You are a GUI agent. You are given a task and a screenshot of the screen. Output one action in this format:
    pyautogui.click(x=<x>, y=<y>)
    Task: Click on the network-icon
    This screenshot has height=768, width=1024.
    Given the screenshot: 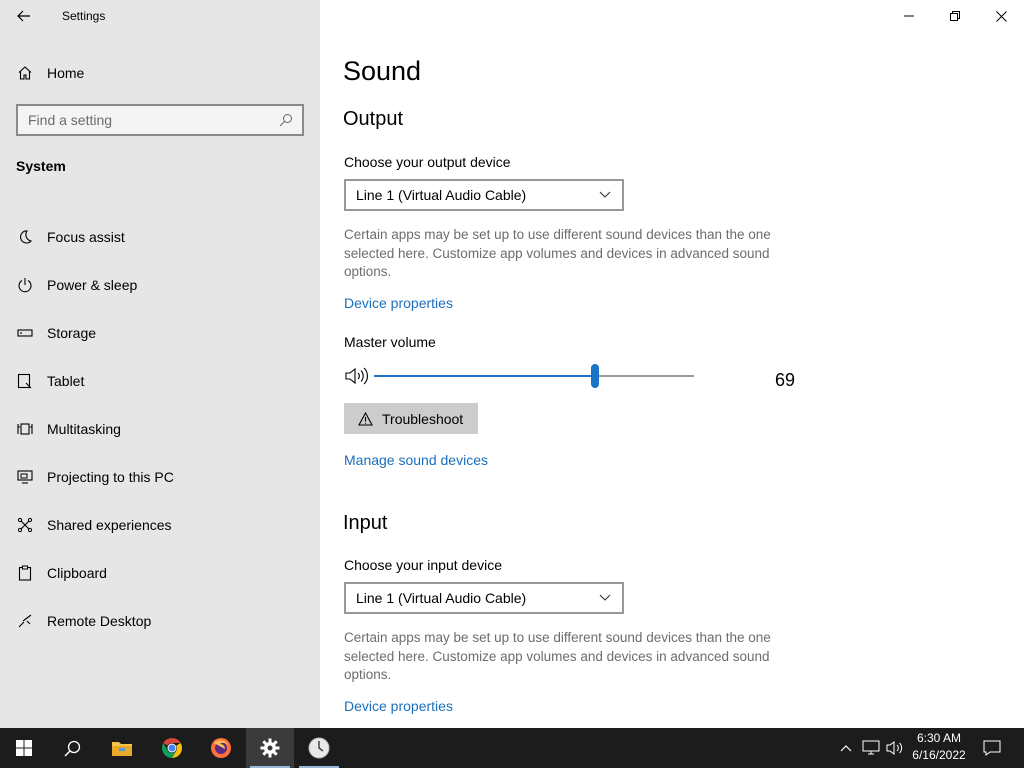 What is the action you would take?
    pyautogui.click(x=871, y=747)
    